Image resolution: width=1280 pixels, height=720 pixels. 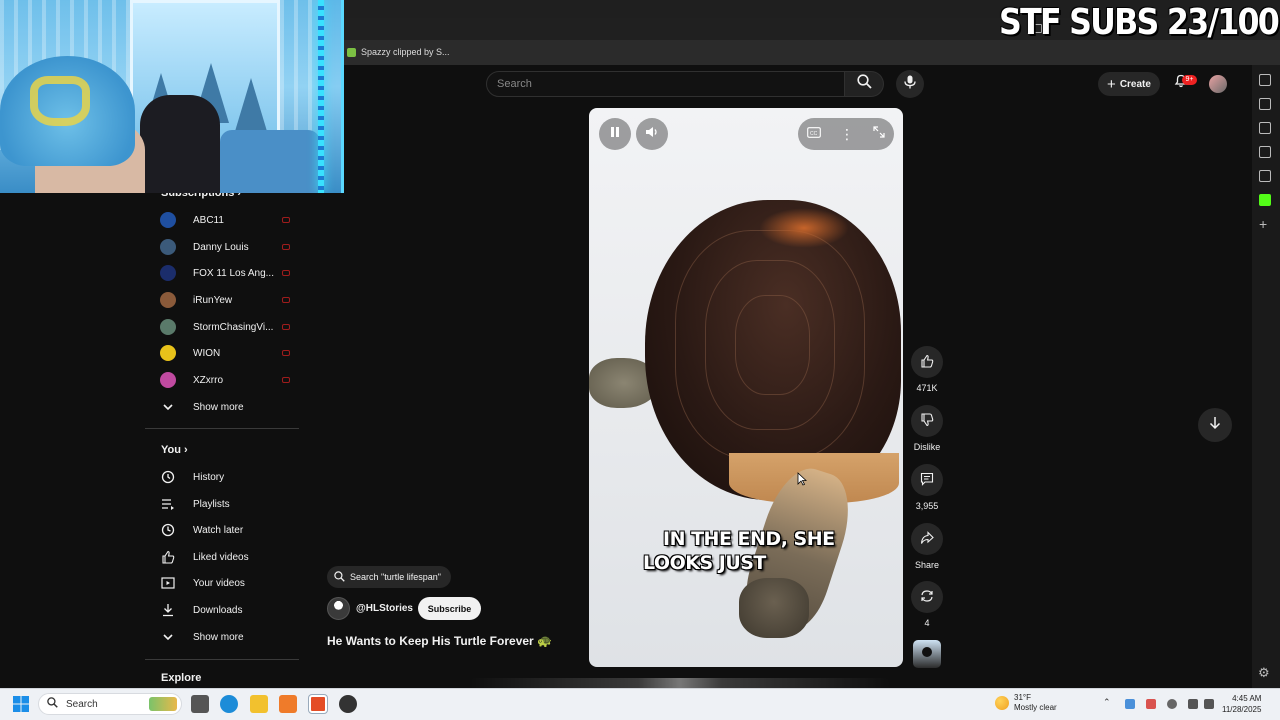 I want to click on suggested-search-label: Search "turtle lifespan", so click(x=395, y=577).